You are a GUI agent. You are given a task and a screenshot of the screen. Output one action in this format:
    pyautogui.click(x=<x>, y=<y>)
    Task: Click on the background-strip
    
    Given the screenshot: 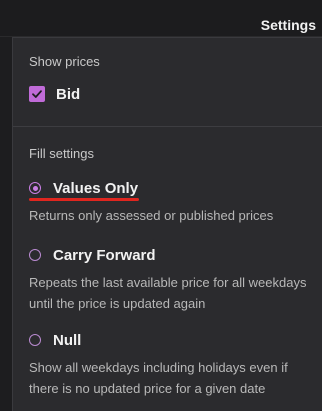 What is the action you would take?
    pyautogui.click(x=6, y=224)
    